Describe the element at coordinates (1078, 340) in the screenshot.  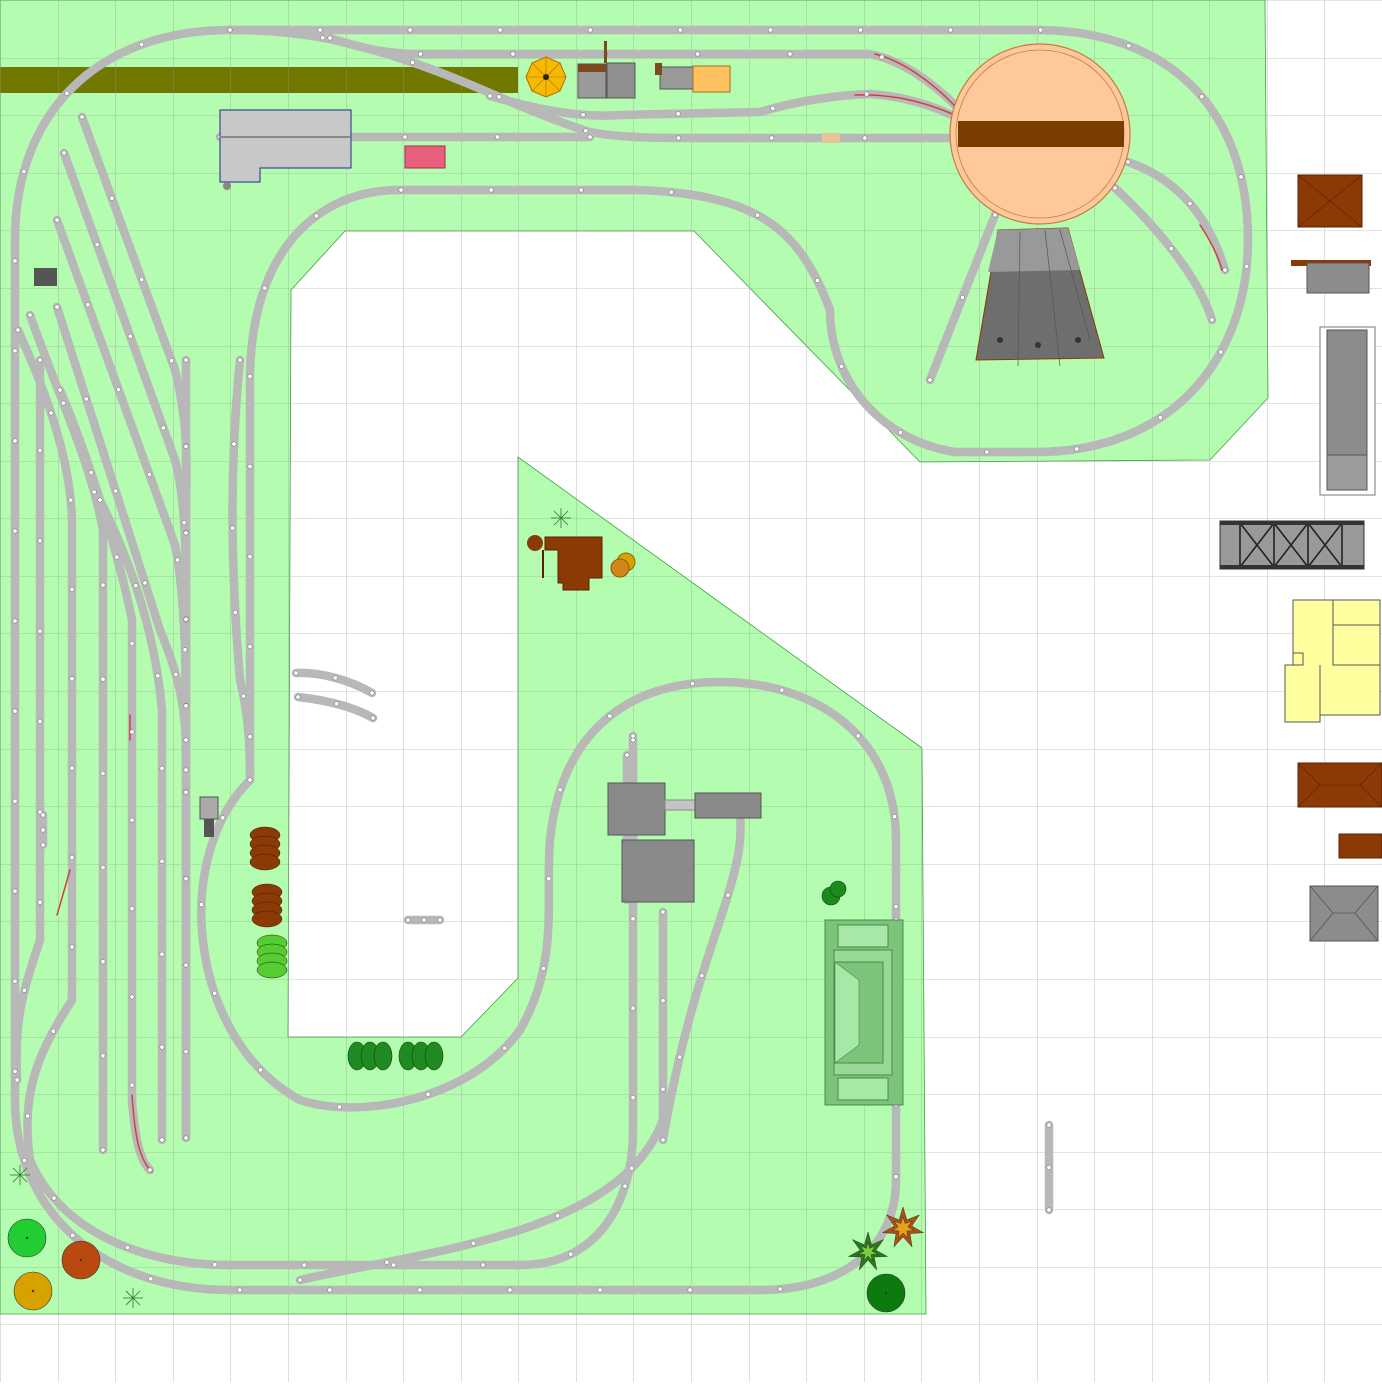
I see `roundhouse-vent` at that location.